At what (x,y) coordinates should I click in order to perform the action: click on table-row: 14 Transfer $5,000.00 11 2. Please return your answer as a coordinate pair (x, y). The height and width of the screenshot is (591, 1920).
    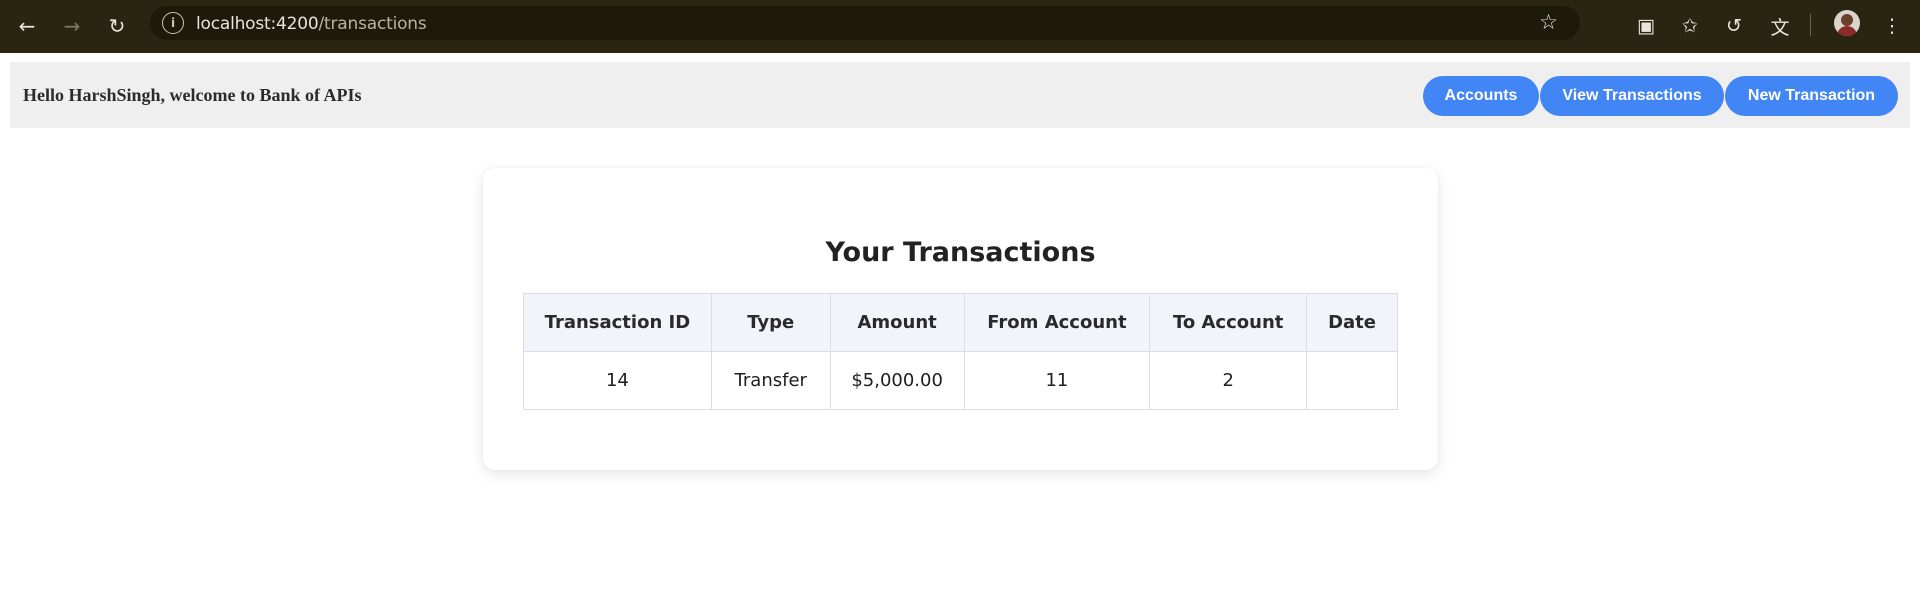
    Looking at the image, I should click on (960, 380).